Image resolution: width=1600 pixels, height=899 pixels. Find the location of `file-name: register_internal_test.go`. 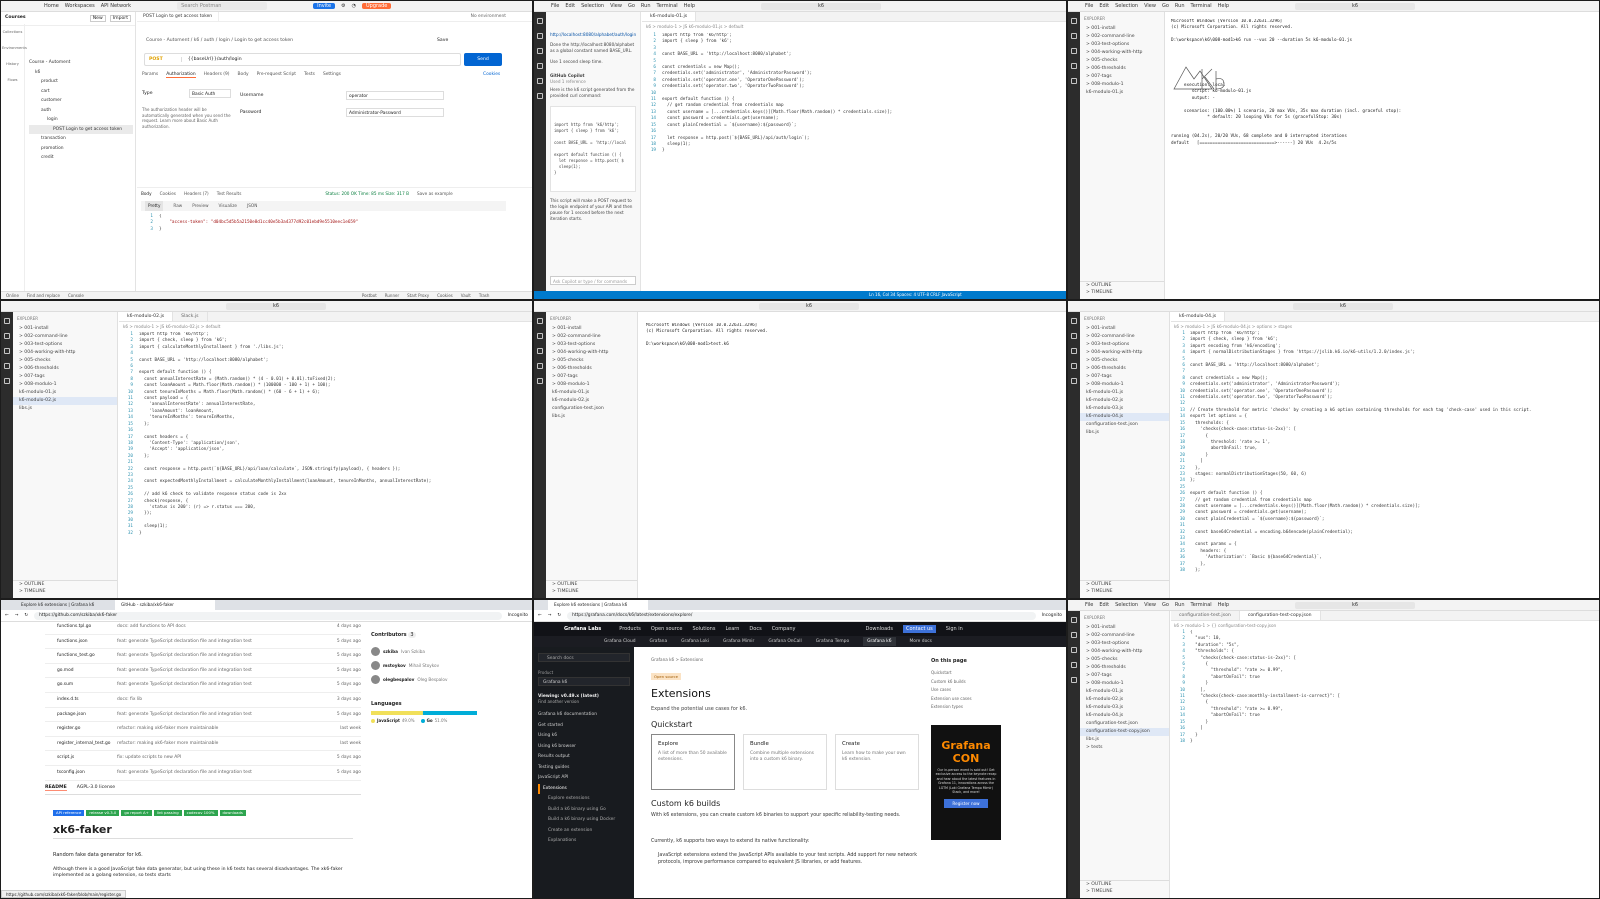

file-name: register_internal_test.go is located at coordinates (81, 744).